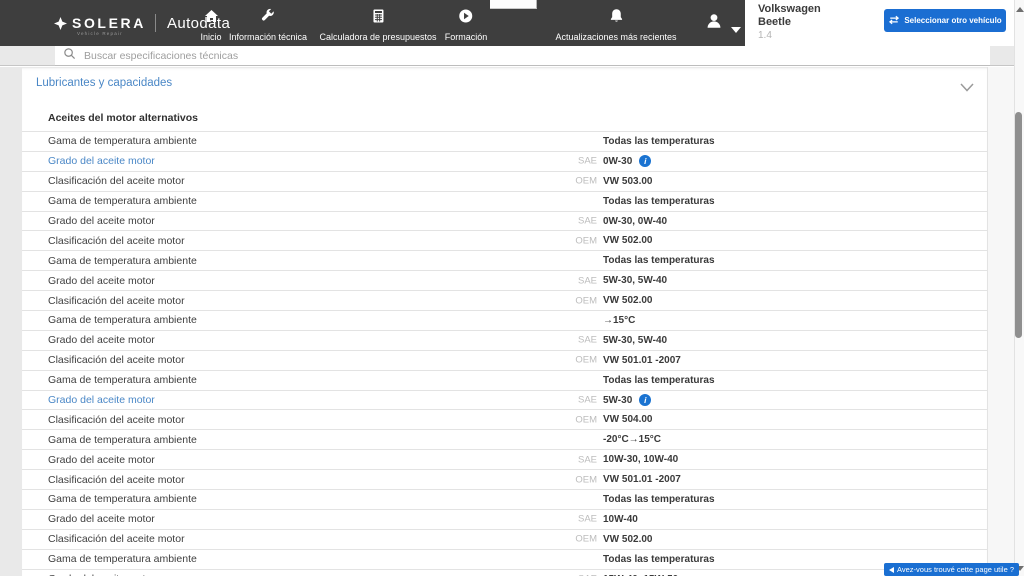  What do you see at coordinates (714, 23) in the screenshot?
I see `user-menu` at bounding box center [714, 23].